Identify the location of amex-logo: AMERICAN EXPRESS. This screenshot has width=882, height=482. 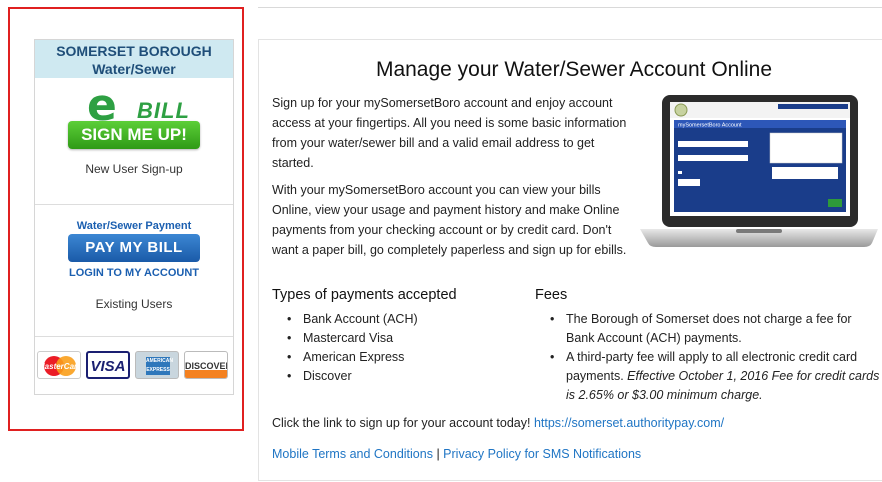
(157, 365).